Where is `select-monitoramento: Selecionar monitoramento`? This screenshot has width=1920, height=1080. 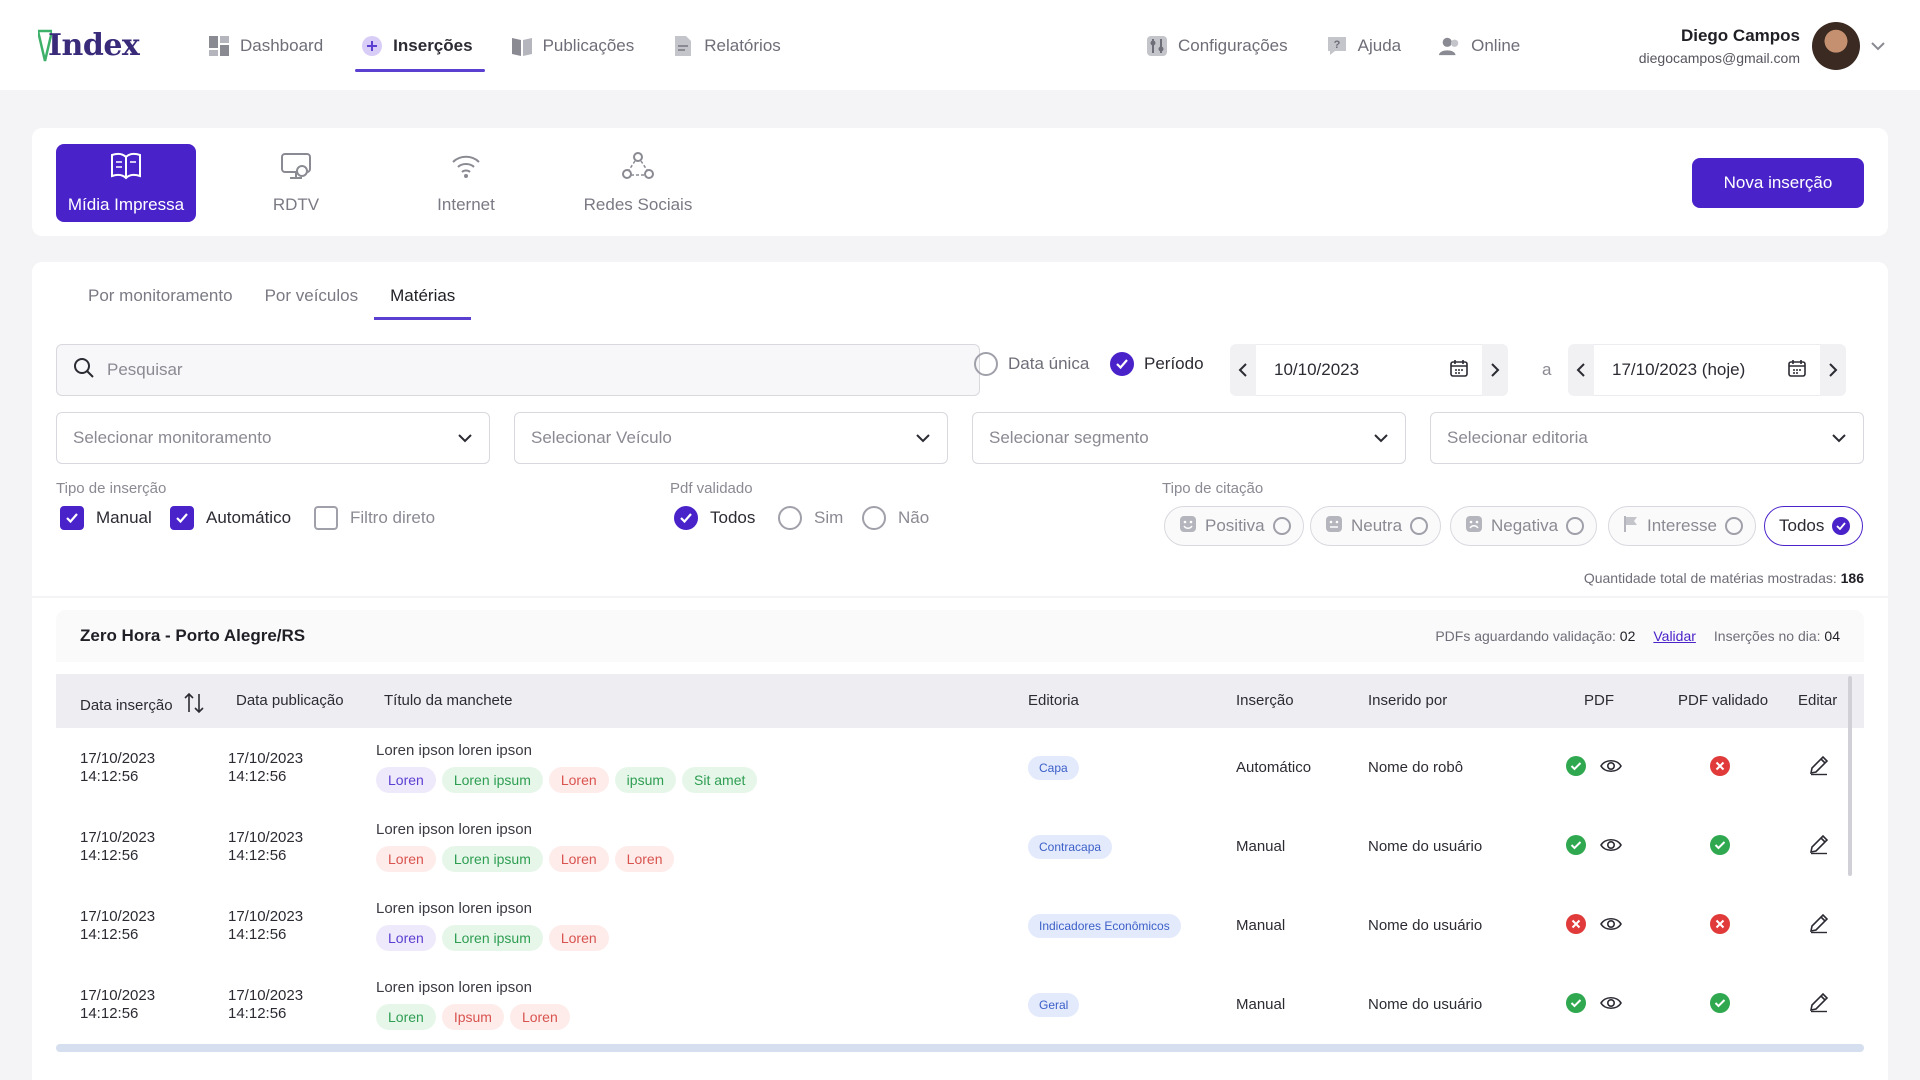 select-monitoramento: Selecionar monitoramento is located at coordinates (273, 438).